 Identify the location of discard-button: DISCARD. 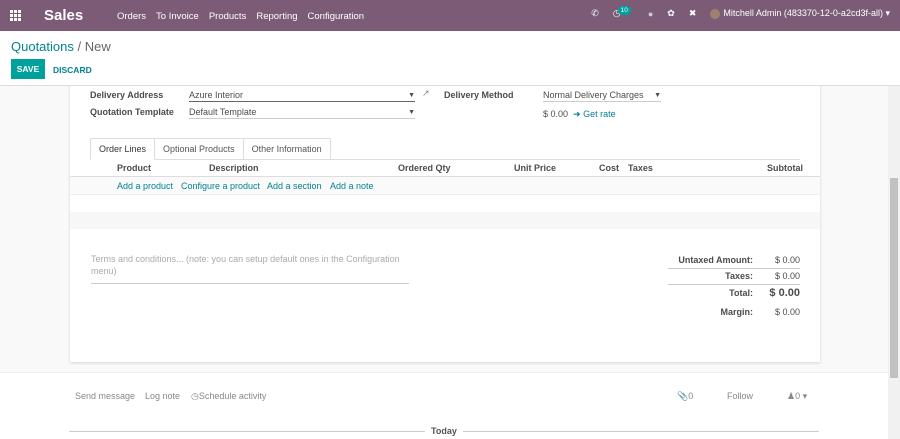
(72, 70).